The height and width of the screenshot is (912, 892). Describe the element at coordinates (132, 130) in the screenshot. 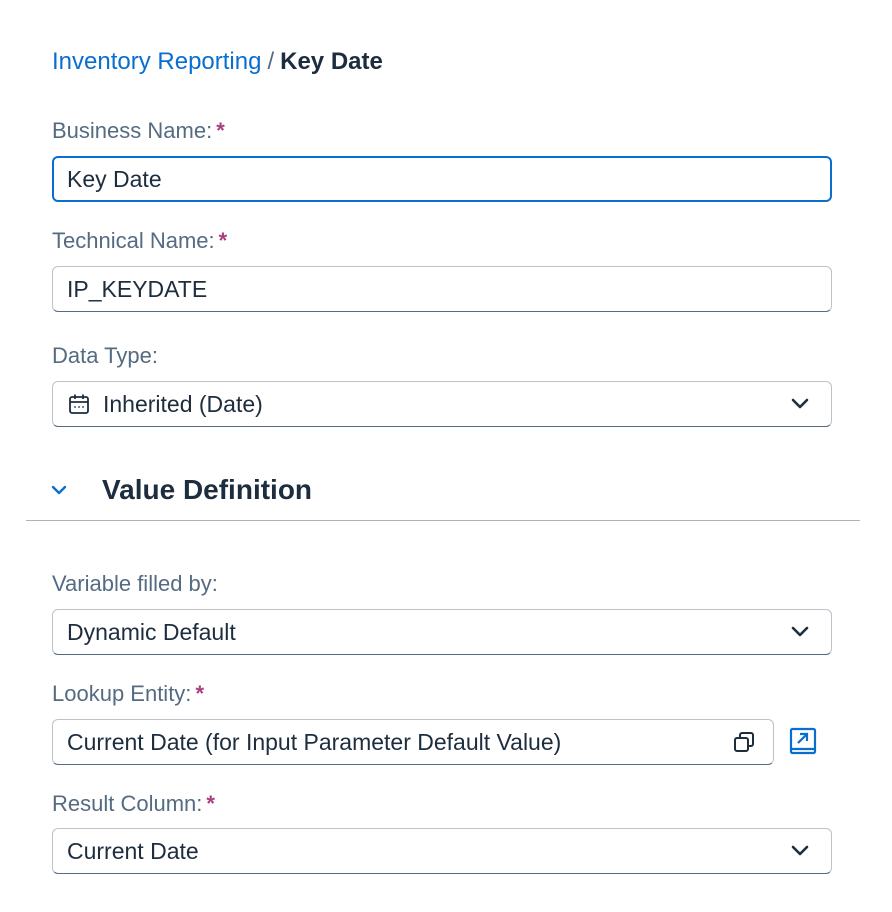

I see `business-name-label-text: Business Name:` at that location.